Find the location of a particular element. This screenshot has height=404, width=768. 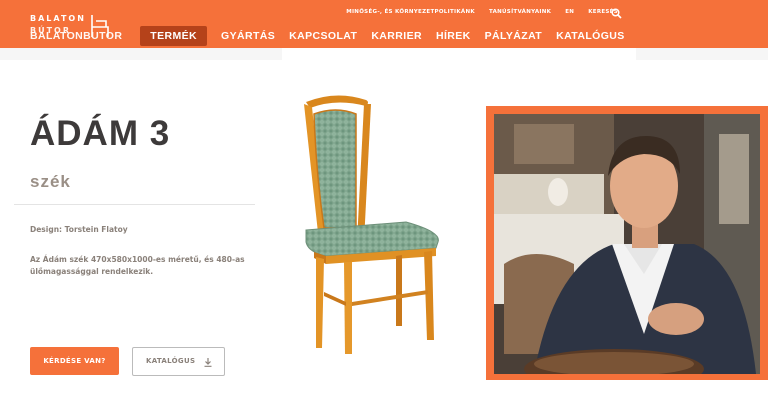

nav-item-katalogus: KATALÓGUS is located at coordinates (590, 36).